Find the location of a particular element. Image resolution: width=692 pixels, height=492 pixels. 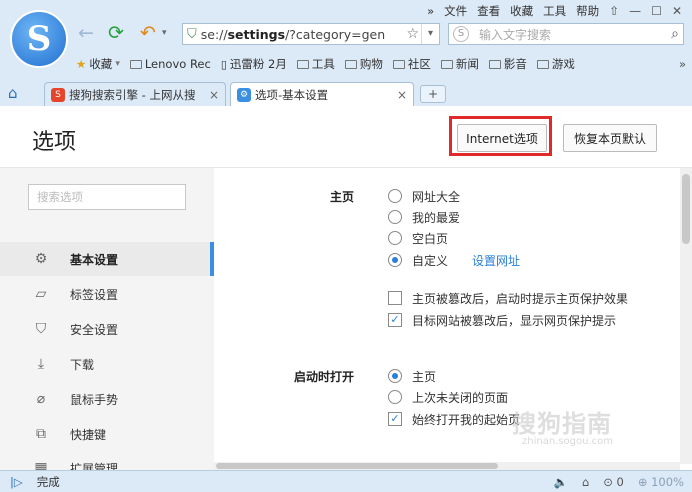

startup-option-last-session: 上次未关闭的页面 is located at coordinates (448, 397).